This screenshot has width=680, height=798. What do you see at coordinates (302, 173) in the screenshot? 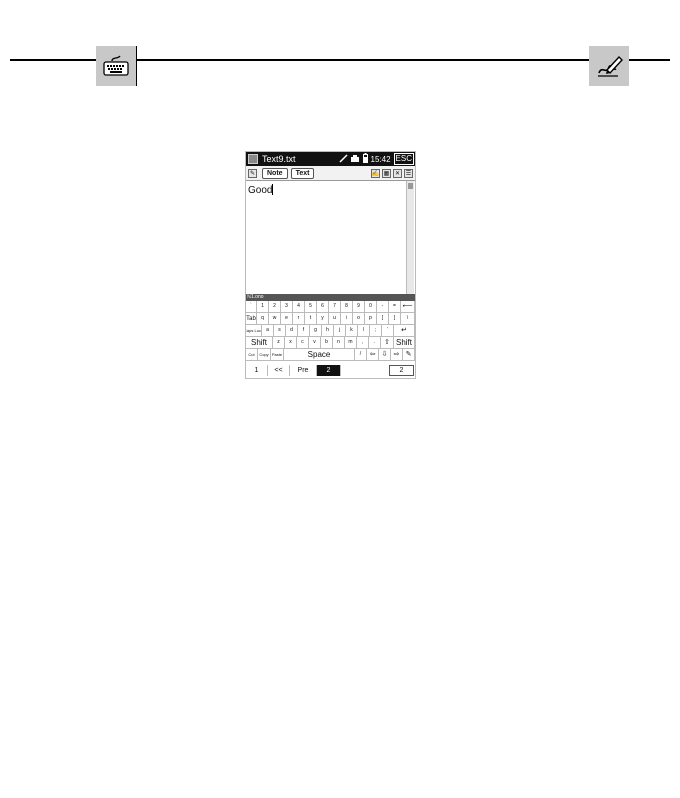
I see `text-button: Text` at bounding box center [302, 173].